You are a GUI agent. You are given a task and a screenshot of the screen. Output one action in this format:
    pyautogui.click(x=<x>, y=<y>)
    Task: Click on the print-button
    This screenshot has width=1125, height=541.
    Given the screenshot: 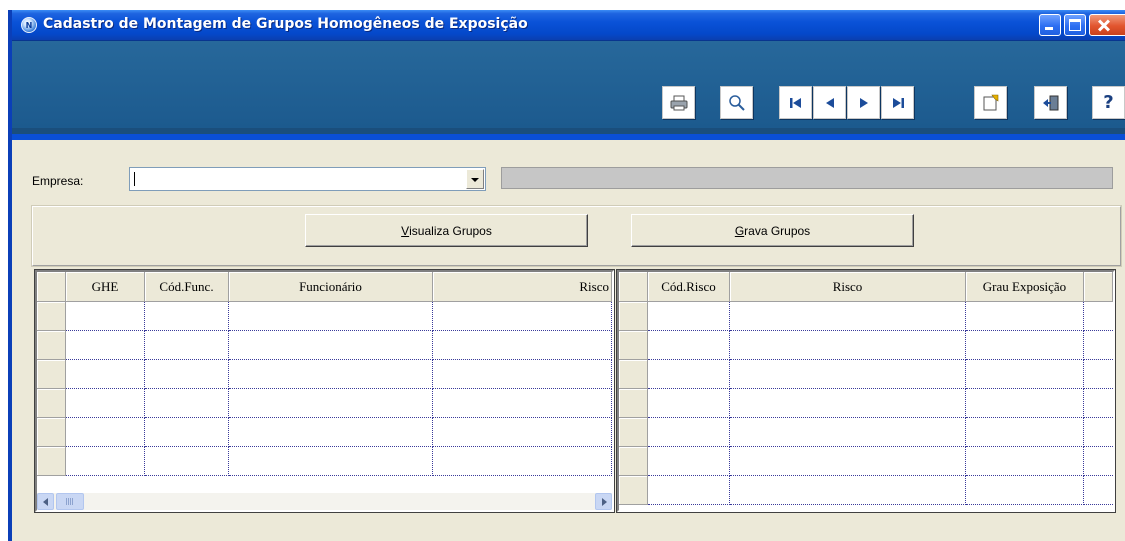 What is the action you would take?
    pyautogui.click(x=678, y=102)
    